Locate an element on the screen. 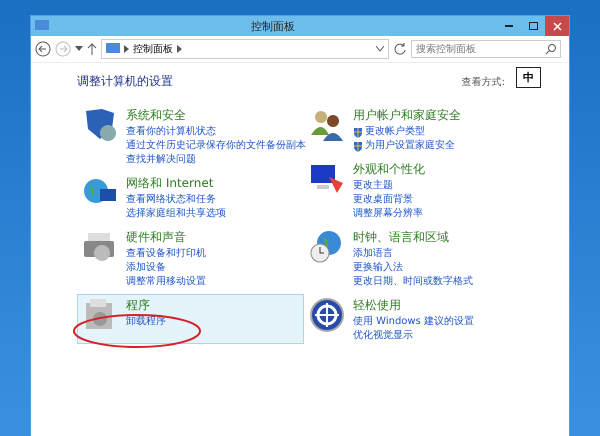 The width and height of the screenshot is (600, 436). page-heading: 调整计算机的设置 is located at coordinates (125, 81).